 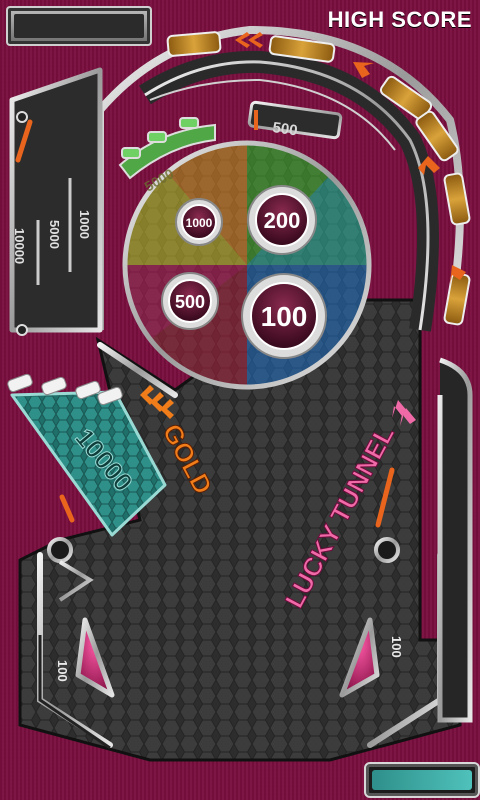 What do you see at coordinates (56, 200) in the screenshot?
I see `left-upper-lane` at bounding box center [56, 200].